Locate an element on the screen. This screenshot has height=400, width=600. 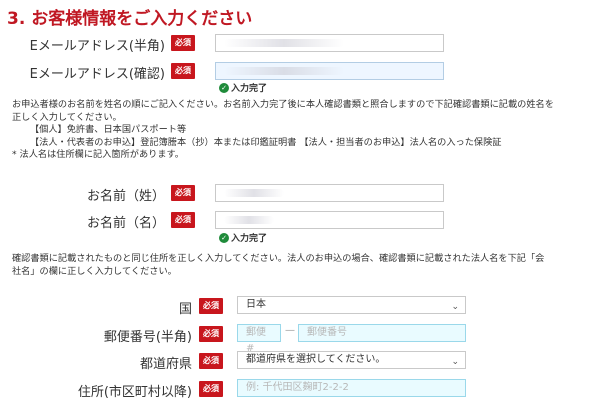
first-name-field is located at coordinates (329, 220).